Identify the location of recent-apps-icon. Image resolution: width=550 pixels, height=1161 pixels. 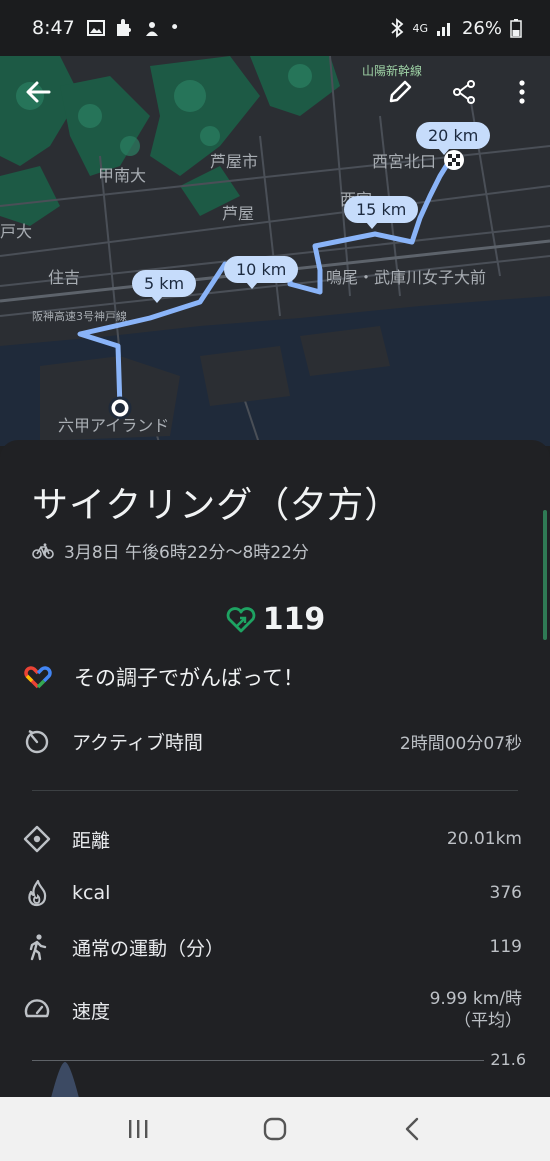
(138, 1129).